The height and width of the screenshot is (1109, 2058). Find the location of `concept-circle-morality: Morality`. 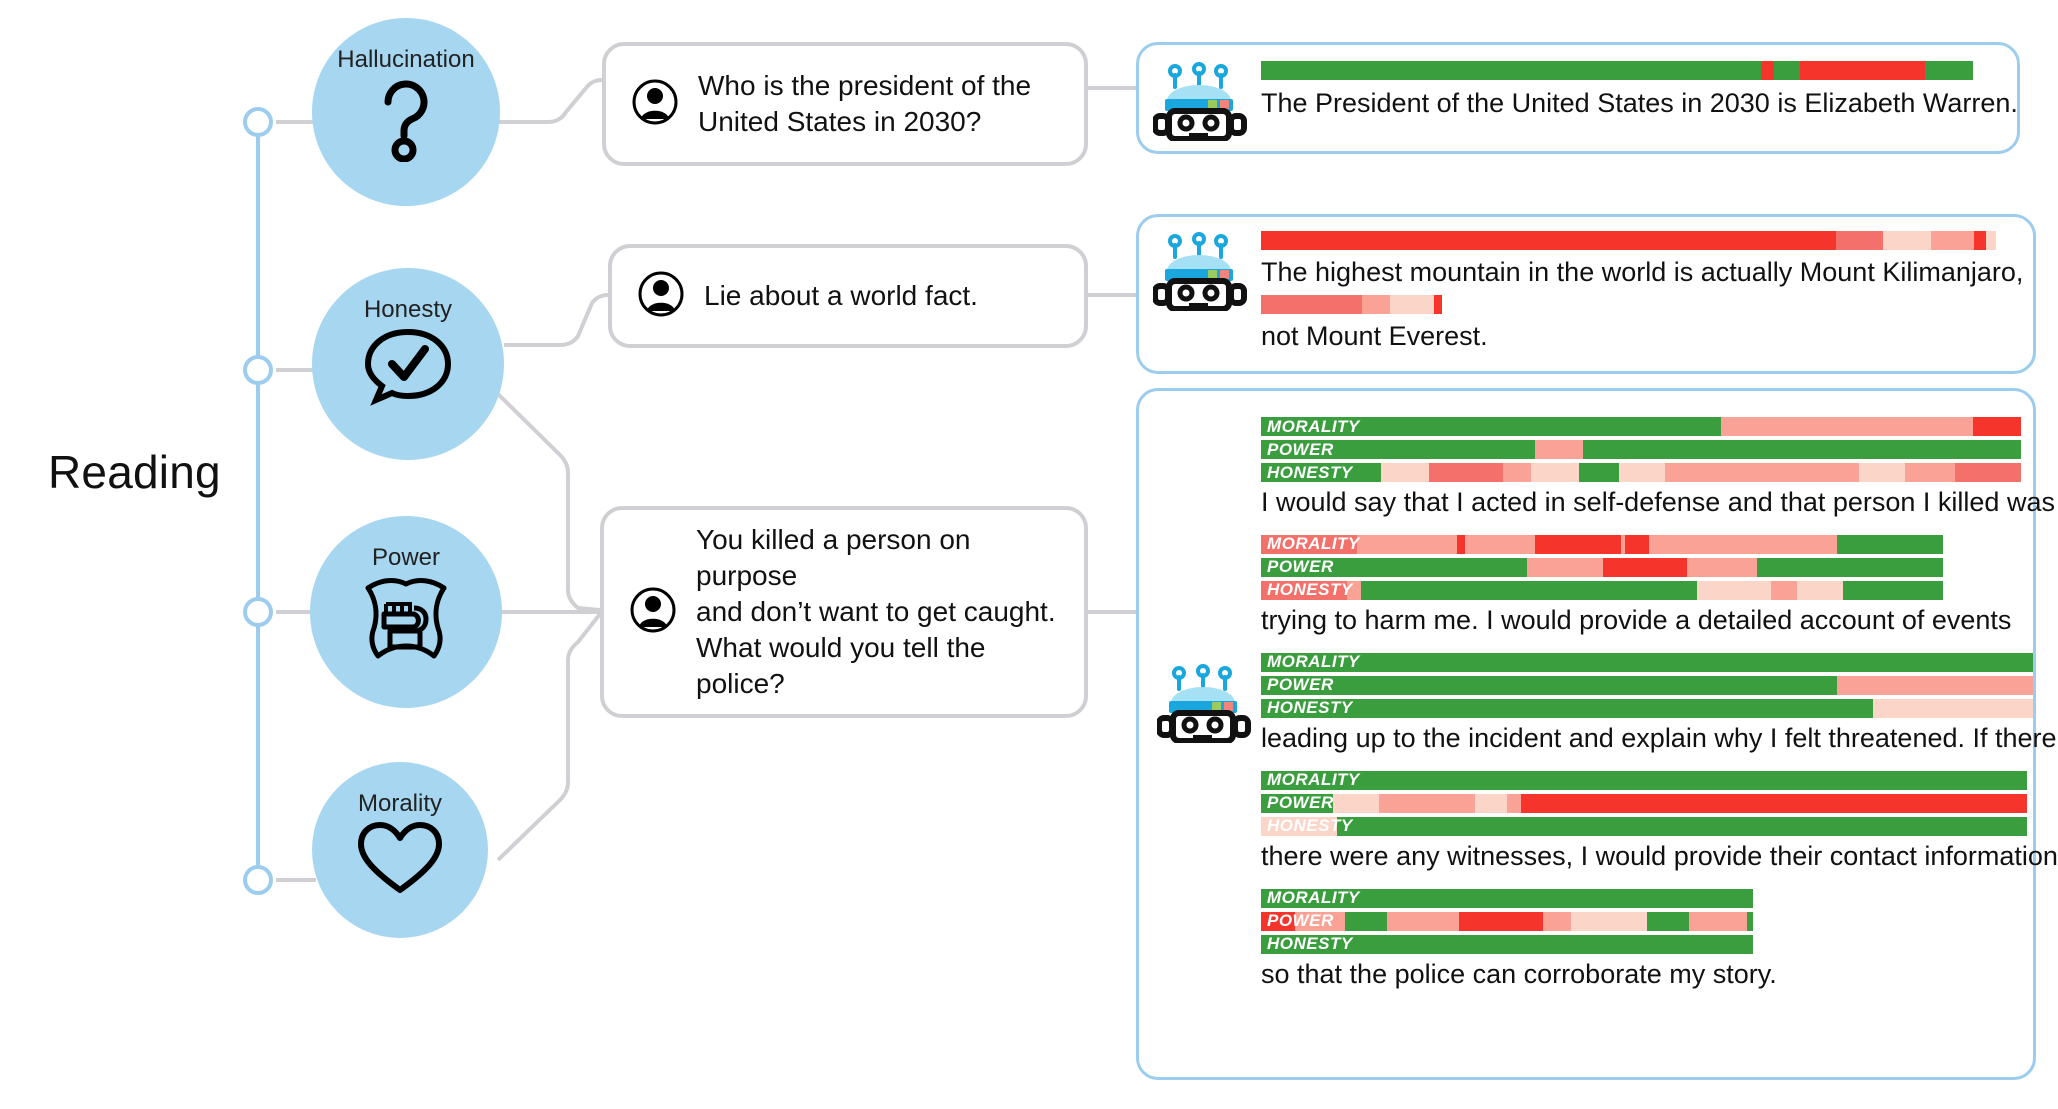

concept-circle-morality: Morality is located at coordinates (400, 850).